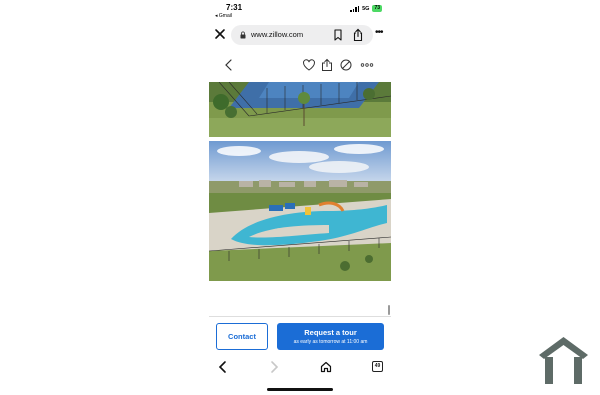 The height and width of the screenshot is (395, 600). Describe the element at coordinates (330, 332) in the screenshot. I see `request-tour-label: Request a tour` at that location.